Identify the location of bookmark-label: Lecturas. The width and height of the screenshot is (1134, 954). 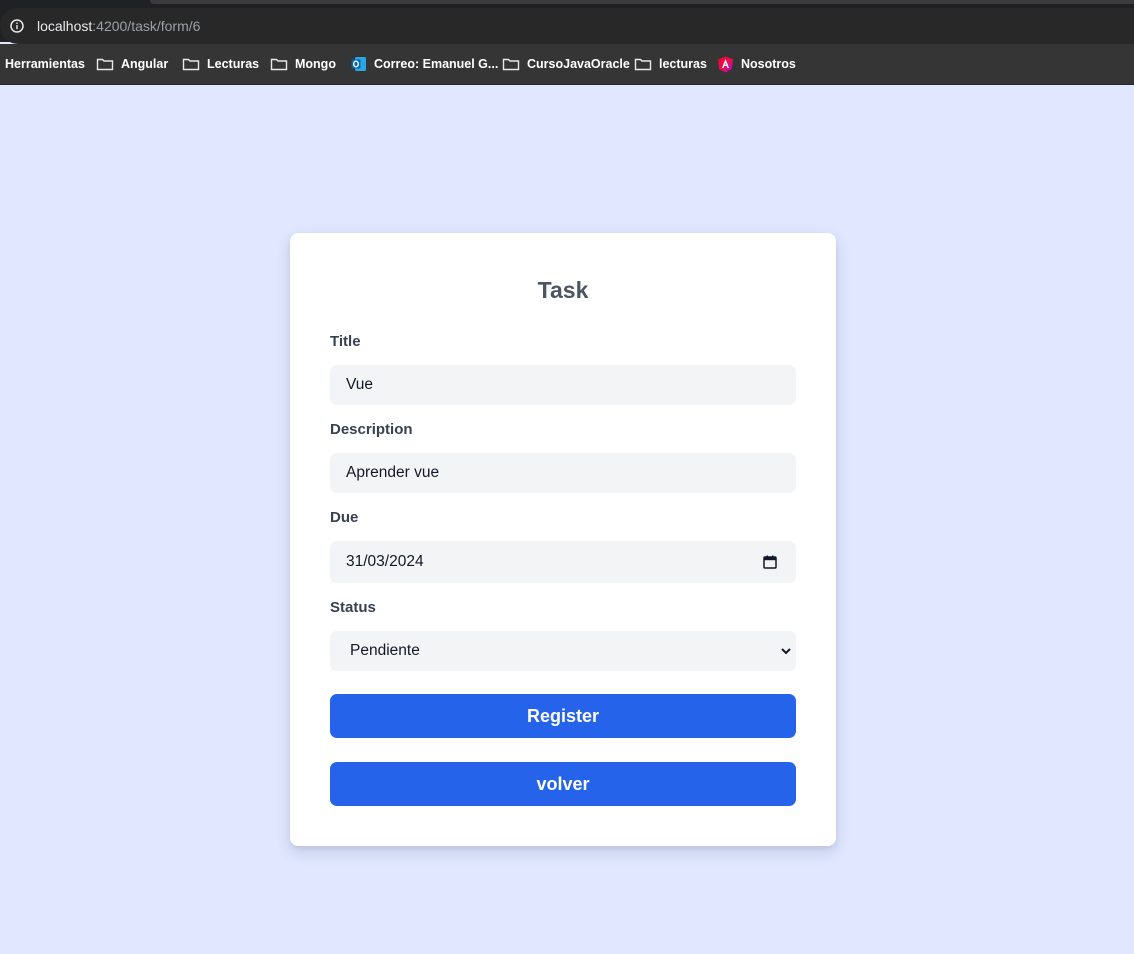
(233, 64).